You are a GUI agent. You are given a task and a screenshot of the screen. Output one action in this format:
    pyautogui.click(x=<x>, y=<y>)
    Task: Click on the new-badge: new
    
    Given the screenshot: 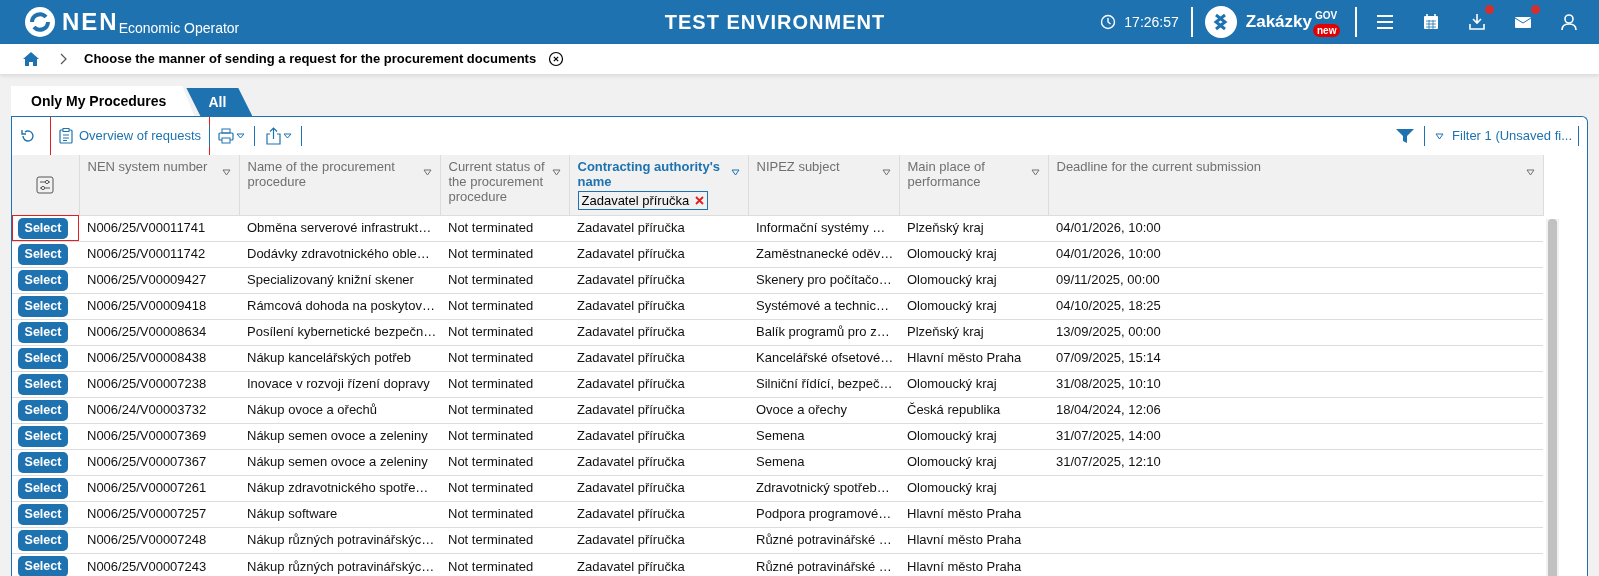 What is the action you would take?
    pyautogui.click(x=1327, y=30)
    